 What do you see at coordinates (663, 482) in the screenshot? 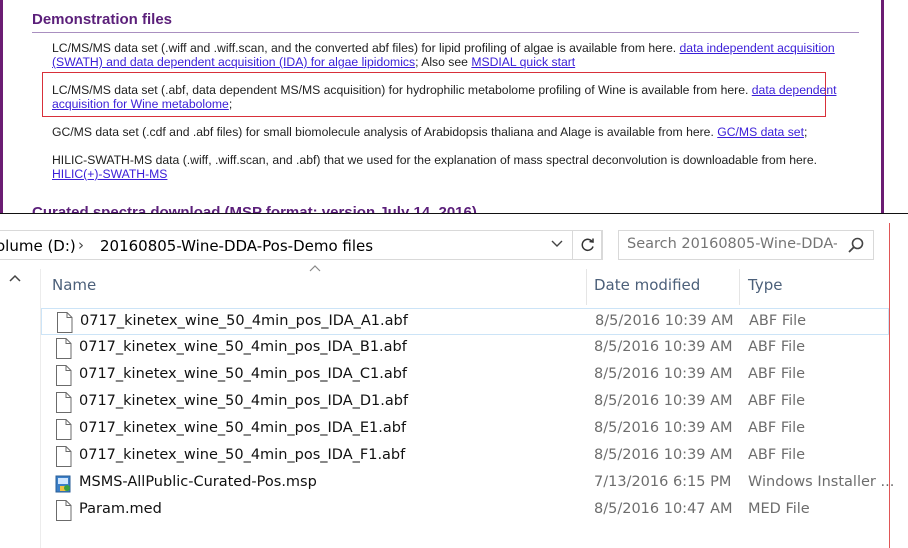
I see `file-date-modified: 7/13/2016 6:15 PM` at bounding box center [663, 482].